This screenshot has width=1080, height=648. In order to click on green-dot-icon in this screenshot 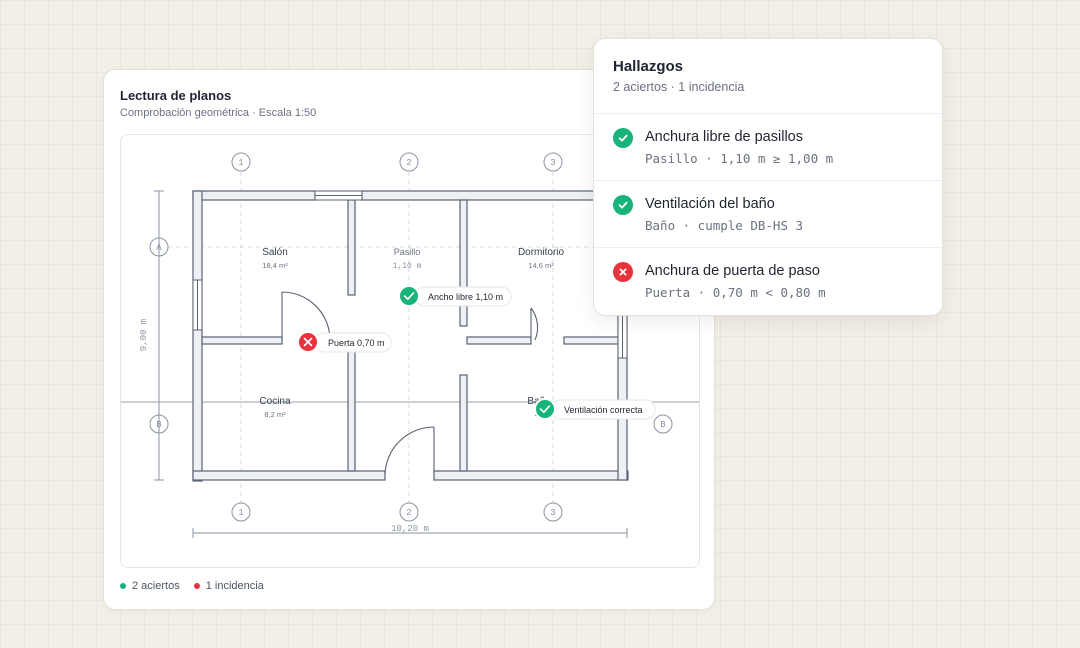, I will do `click(123, 586)`.